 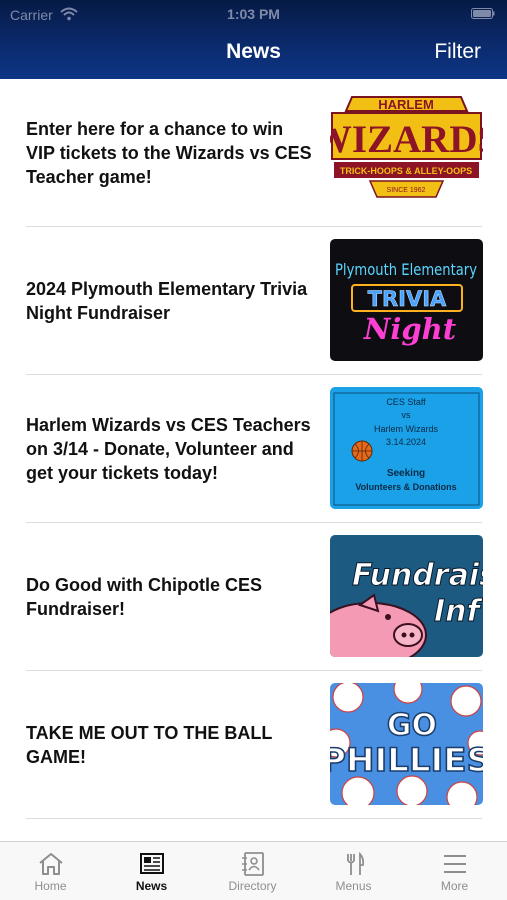 I want to click on tab-menus: Menus, so click(x=353, y=871).